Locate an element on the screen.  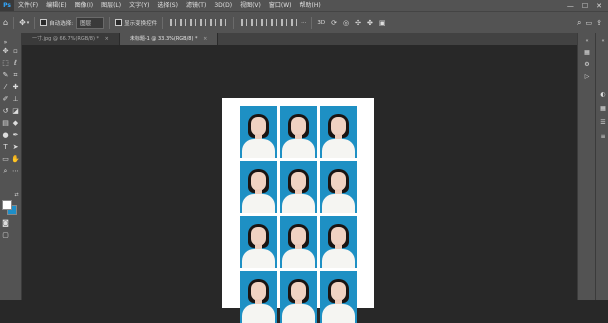
foreground-color-swatch is located at coordinates (7, 205).